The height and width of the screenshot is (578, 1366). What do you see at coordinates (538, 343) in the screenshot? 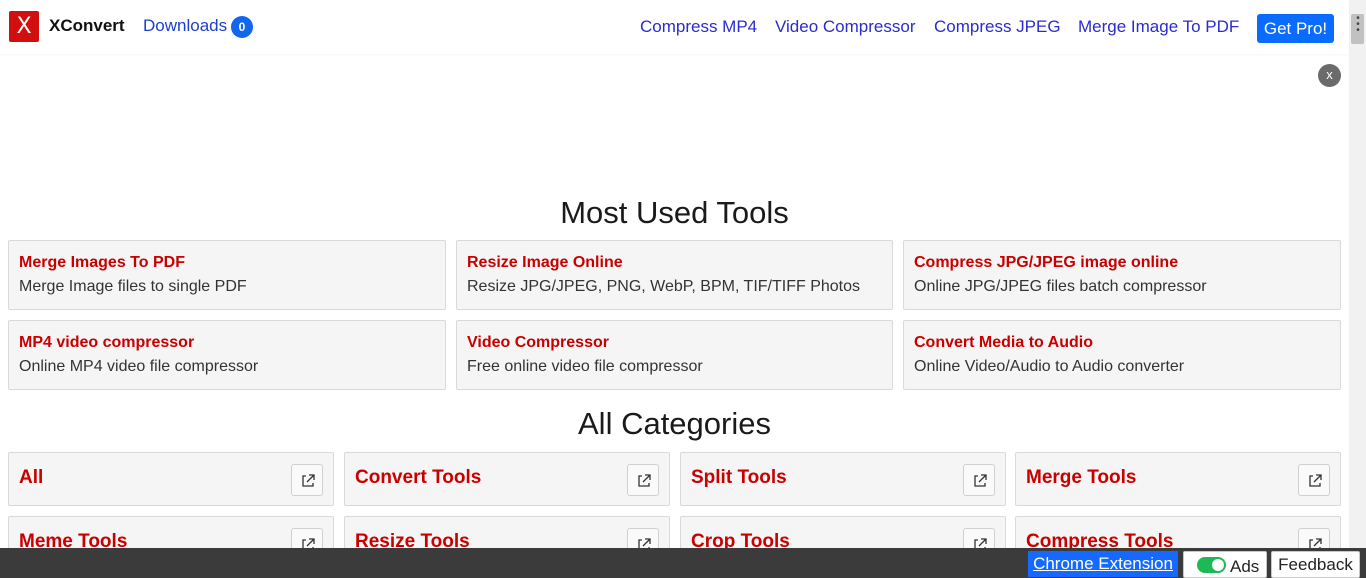
I see `tool-title: Video Compressor` at bounding box center [538, 343].